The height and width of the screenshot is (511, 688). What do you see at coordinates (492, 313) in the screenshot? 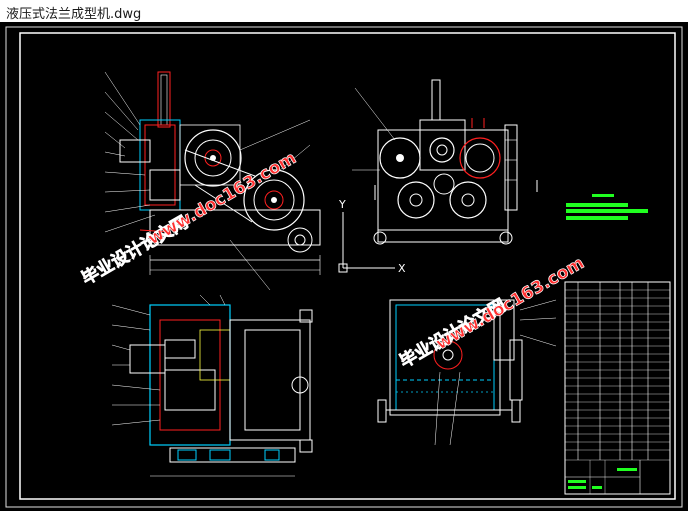
I see `watermark-group-2: 毕业设计论文网 www.doc163.com` at bounding box center [492, 313].